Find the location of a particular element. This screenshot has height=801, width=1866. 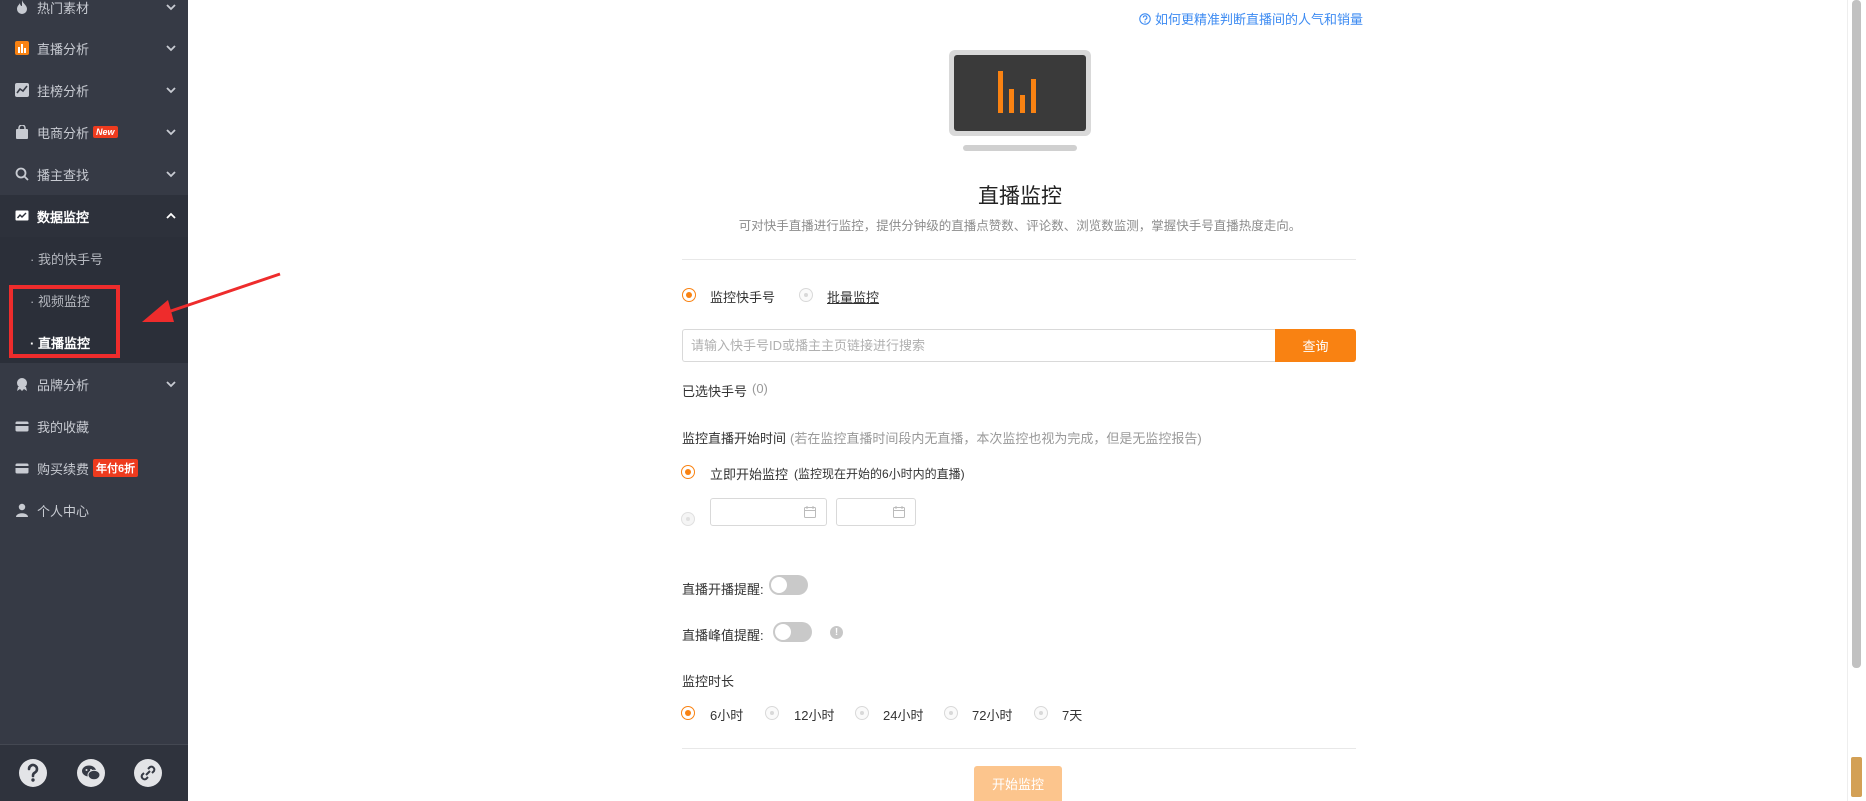

info-icon: ! is located at coordinates (836, 632).